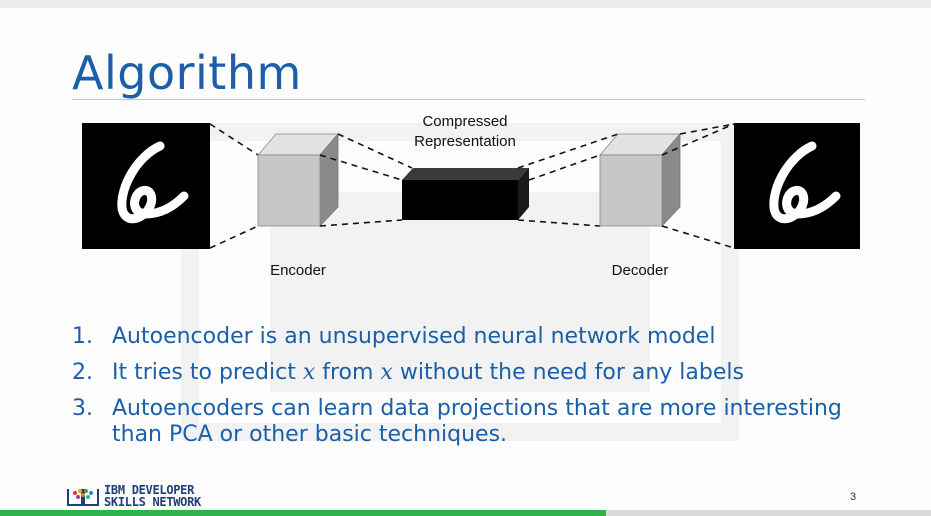  Describe the element at coordinates (465, 194) in the screenshot. I see `compressed-representation-block` at that location.